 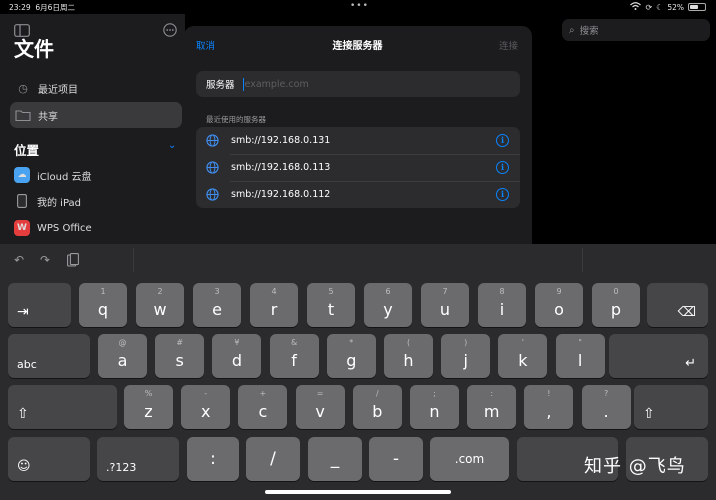 I want to click on server-address: smb://192.168.0.131, so click(x=281, y=140).